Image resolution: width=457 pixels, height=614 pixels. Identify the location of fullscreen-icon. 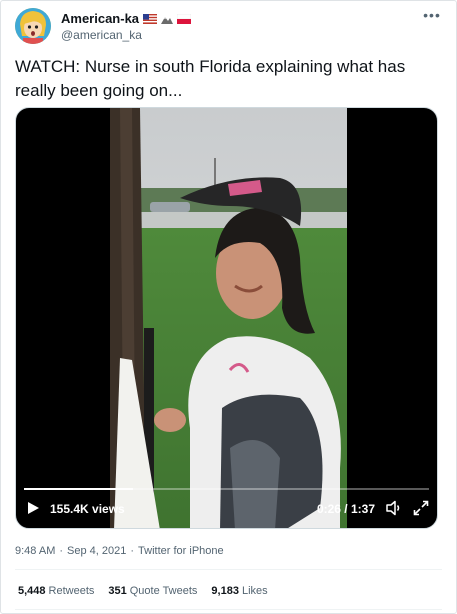
(421, 508).